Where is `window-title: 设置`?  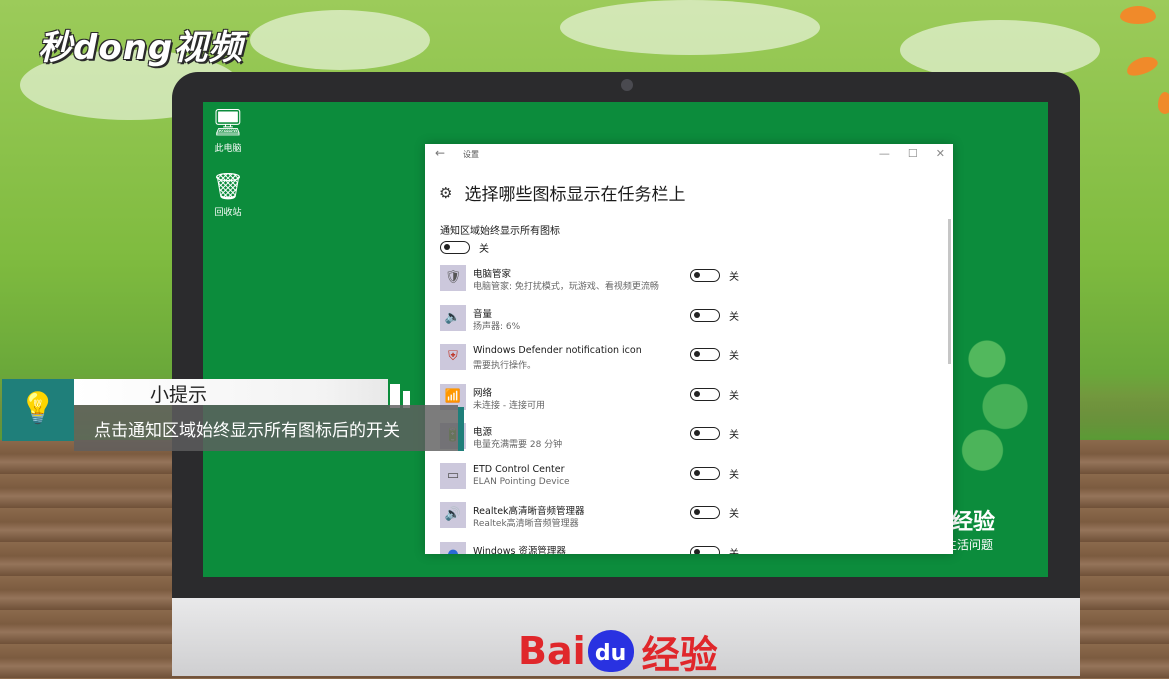 window-title: 设置 is located at coordinates (471, 154).